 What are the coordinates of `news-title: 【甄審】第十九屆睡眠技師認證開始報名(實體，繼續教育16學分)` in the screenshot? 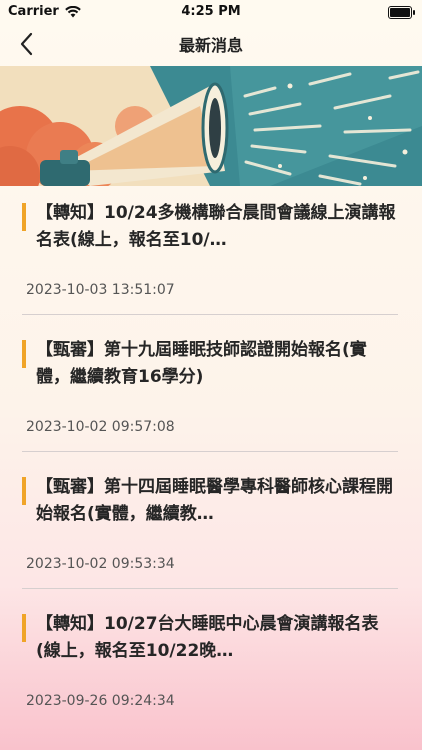 It's located at (201, 363).